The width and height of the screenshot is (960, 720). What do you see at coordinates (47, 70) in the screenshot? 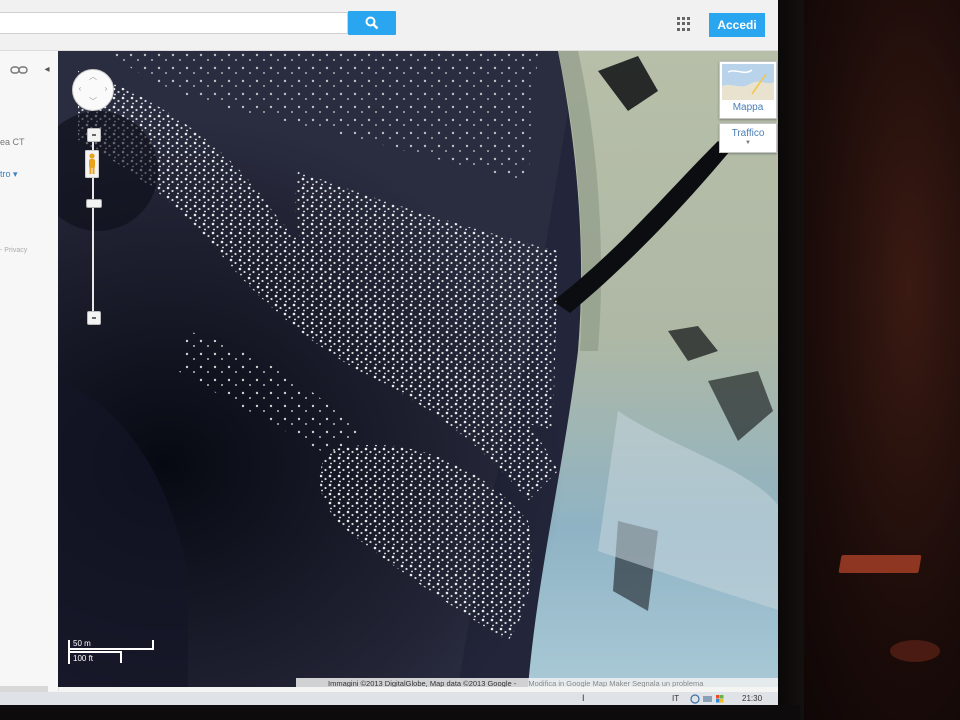
I see `collapse-icon: ◂` at bounding box center [47, 70].